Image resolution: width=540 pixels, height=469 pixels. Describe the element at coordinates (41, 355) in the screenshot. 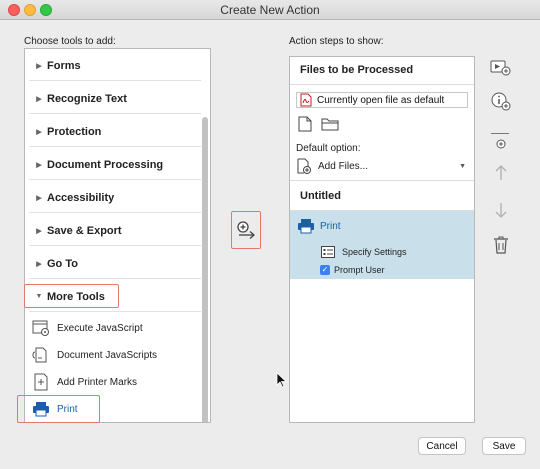

I see `document-javascript-icon` at that location.